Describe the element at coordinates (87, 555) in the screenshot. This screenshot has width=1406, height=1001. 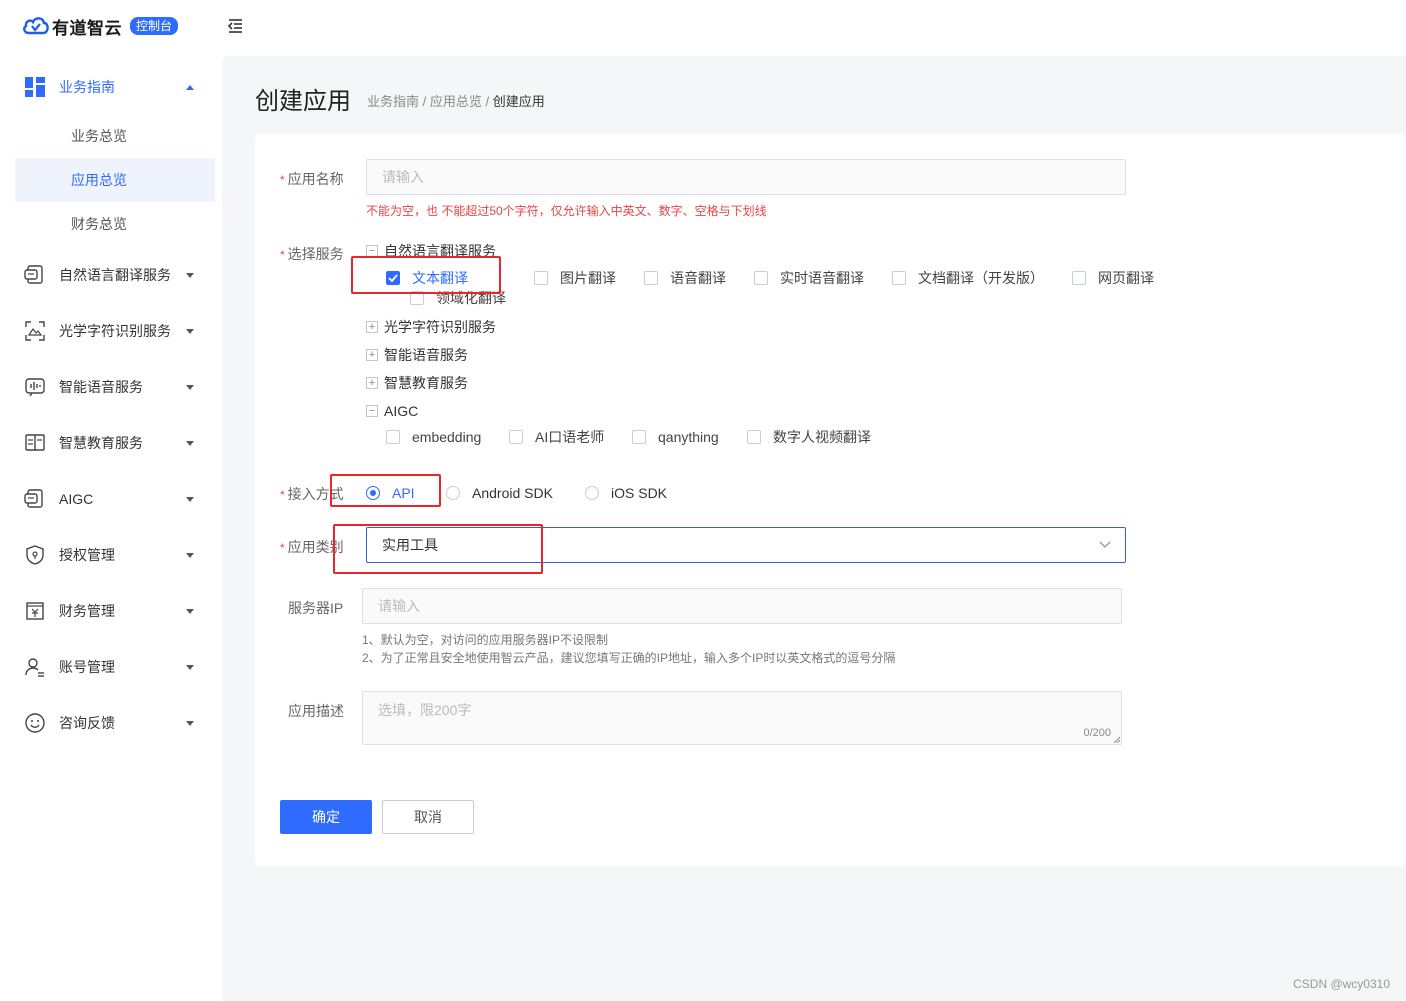
I see `sidebar-group-label: 授权管理` at that location.